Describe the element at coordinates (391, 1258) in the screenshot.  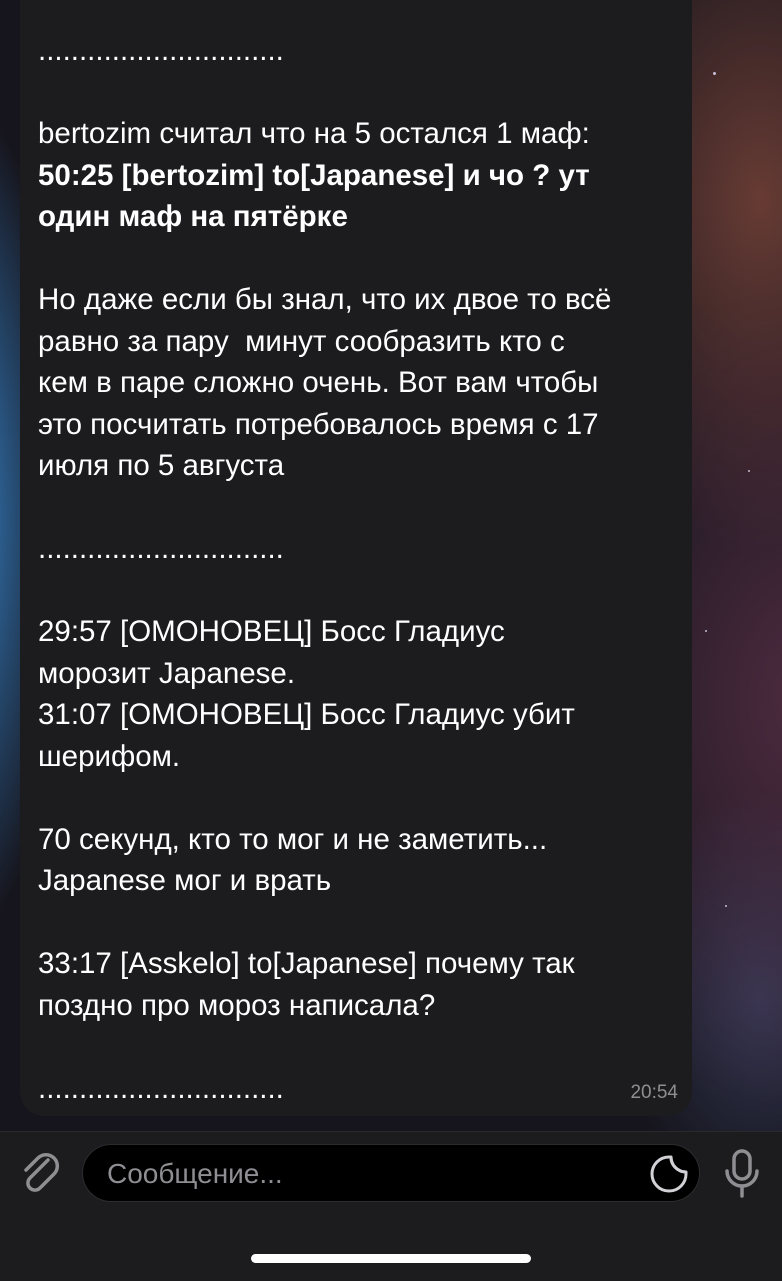
I see `home-indicator` at that location.